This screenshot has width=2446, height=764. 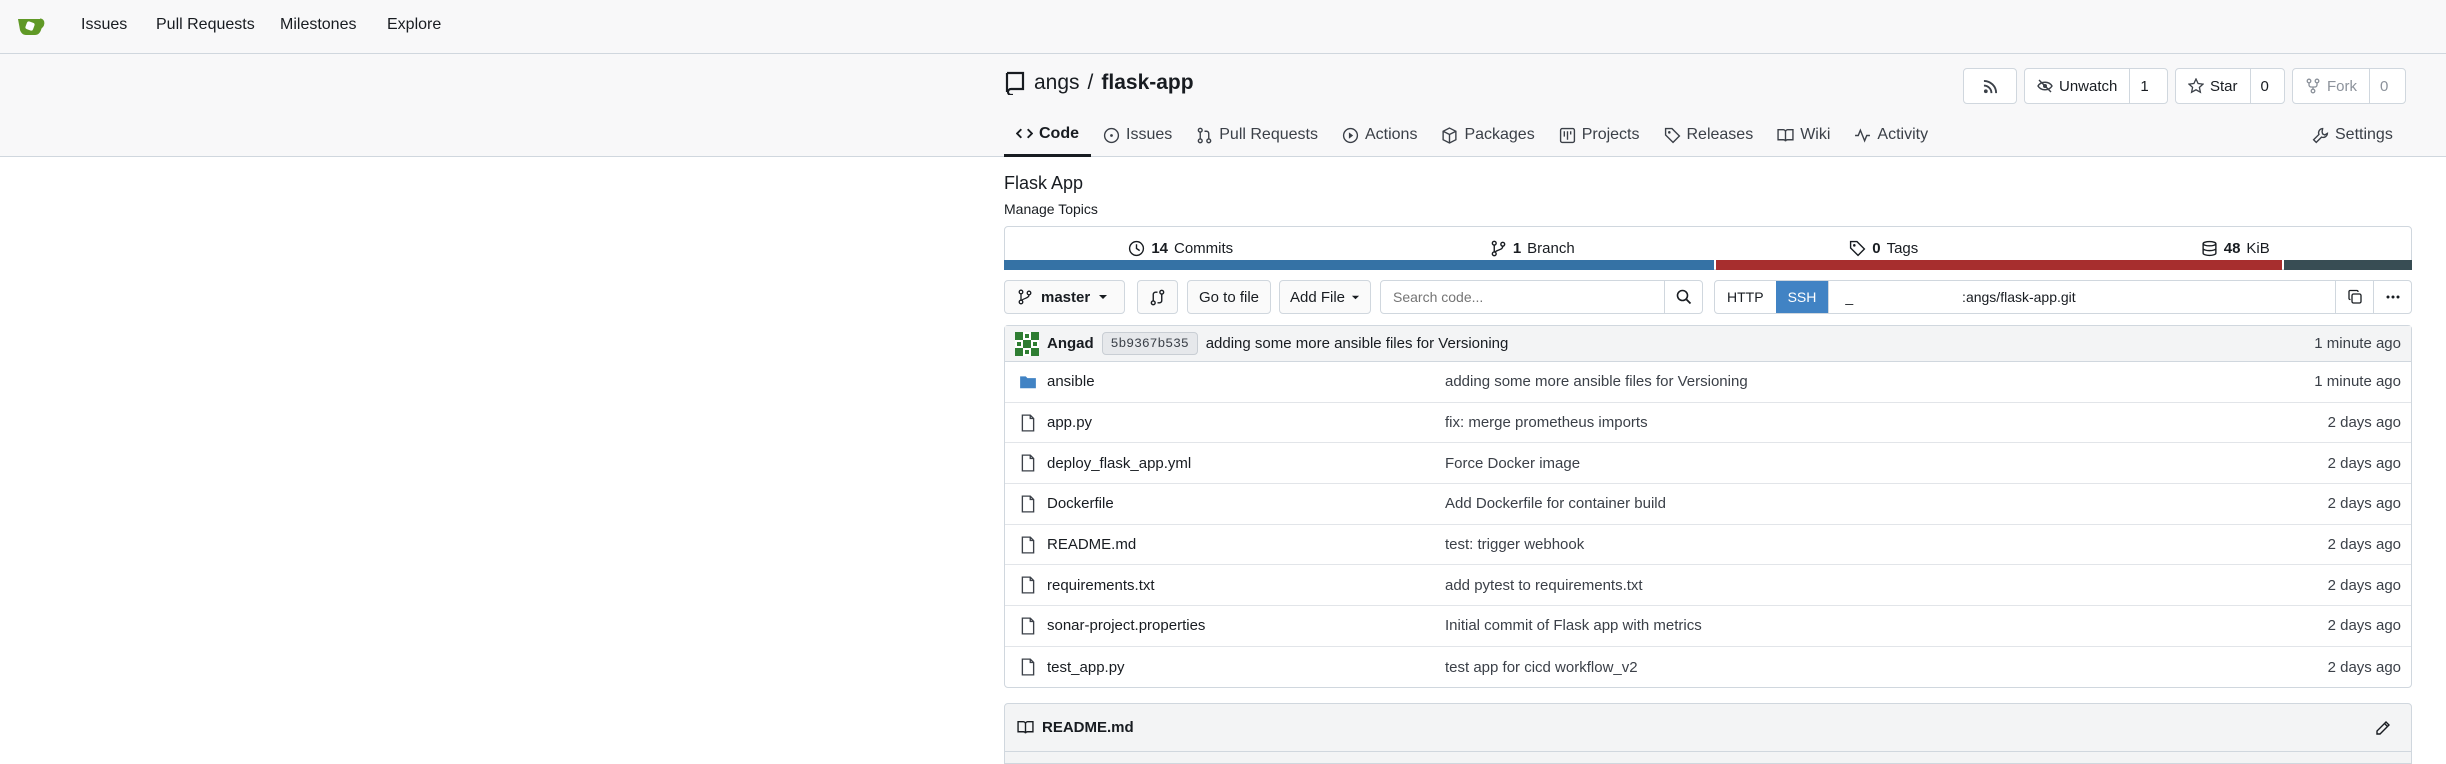 I want to click on code-search-input, so click(x=1522, y=297).